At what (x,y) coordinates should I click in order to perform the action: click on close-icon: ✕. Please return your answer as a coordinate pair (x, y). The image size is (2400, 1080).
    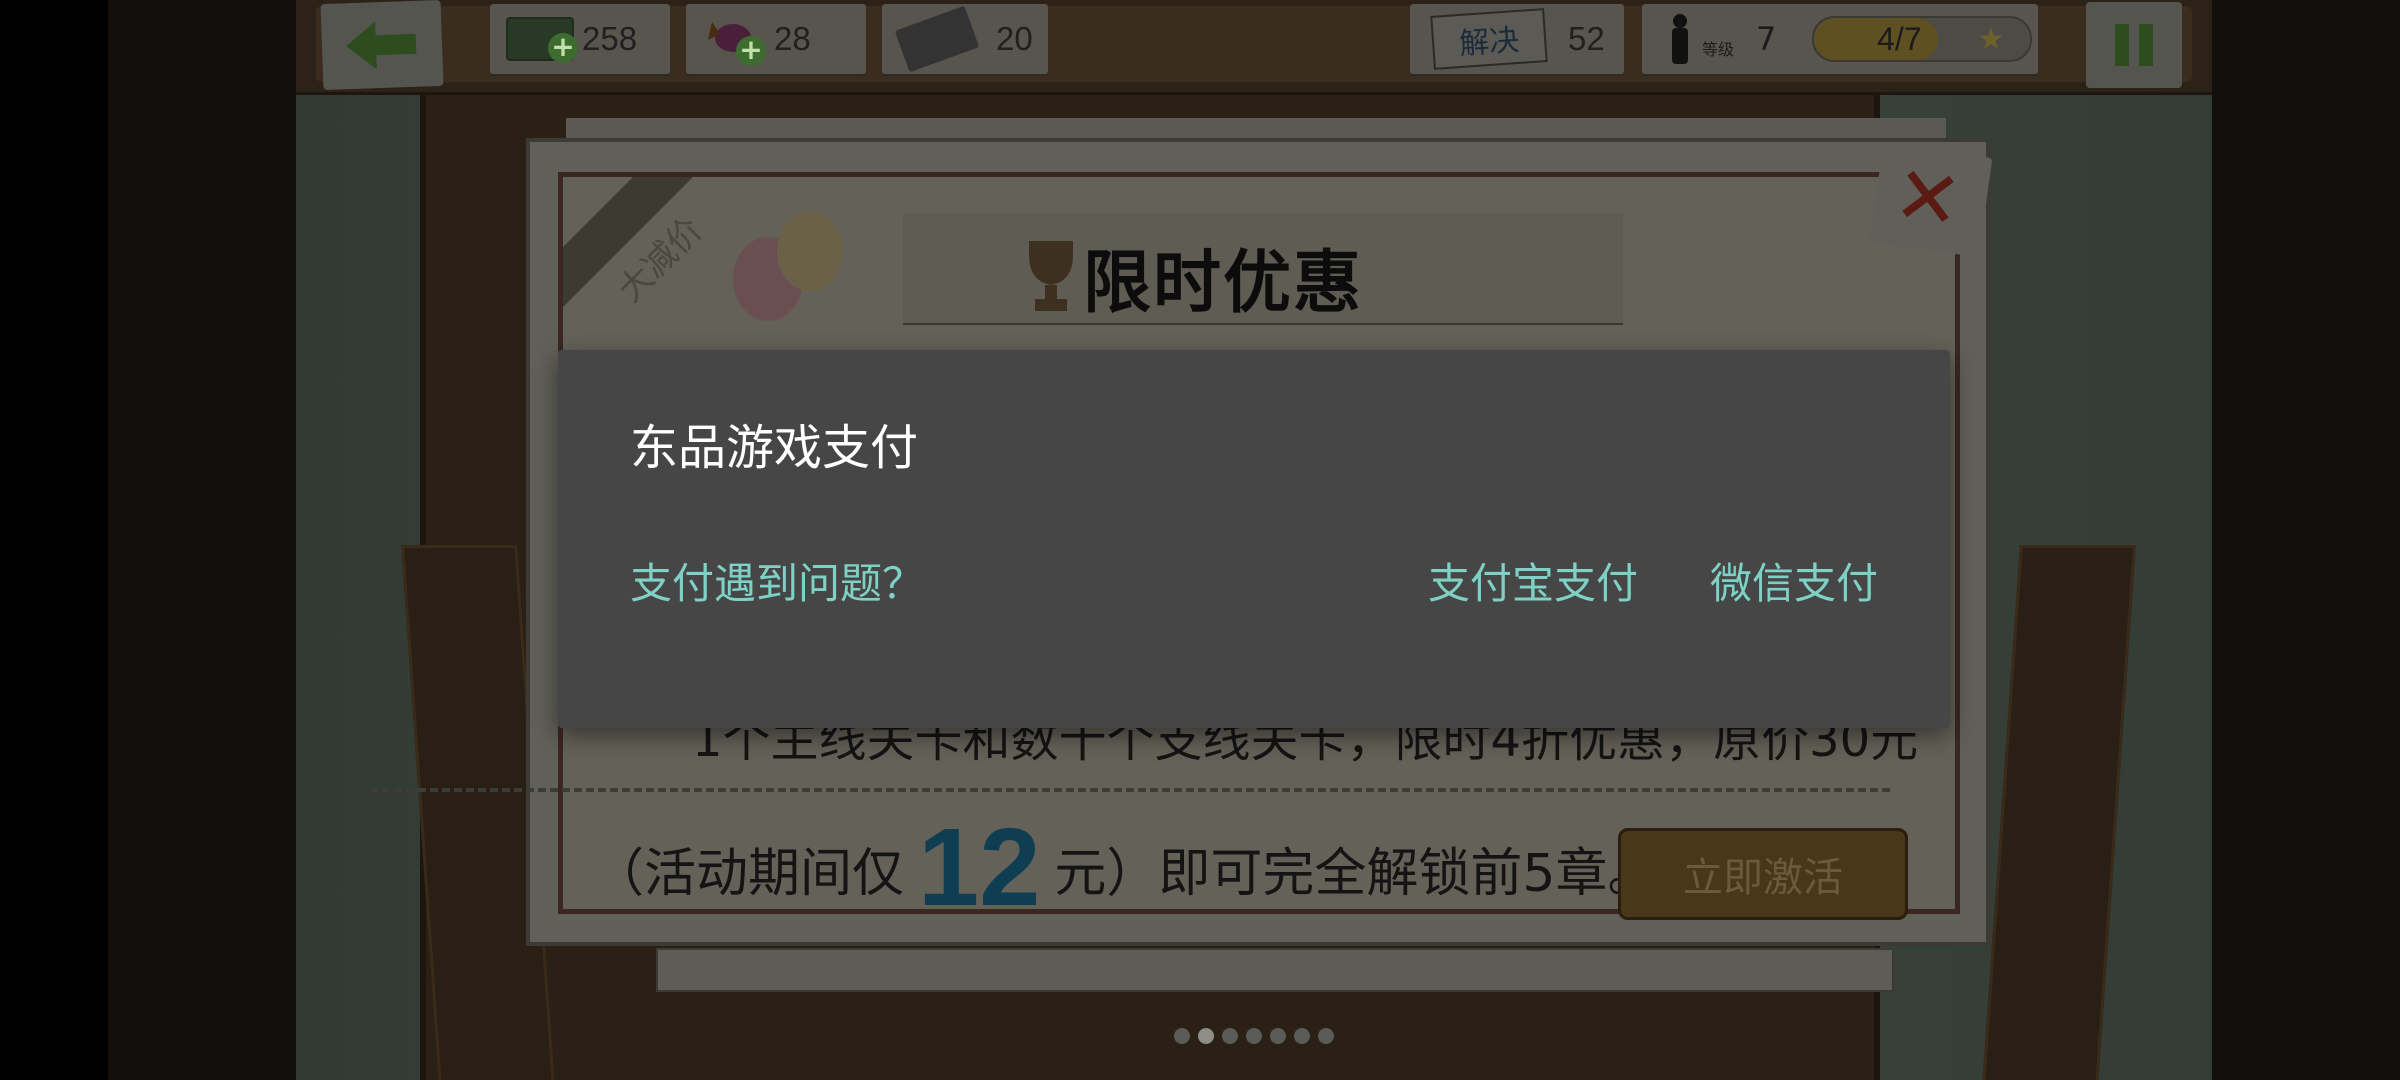
    Looking at the image, I should click on (1928, 198).